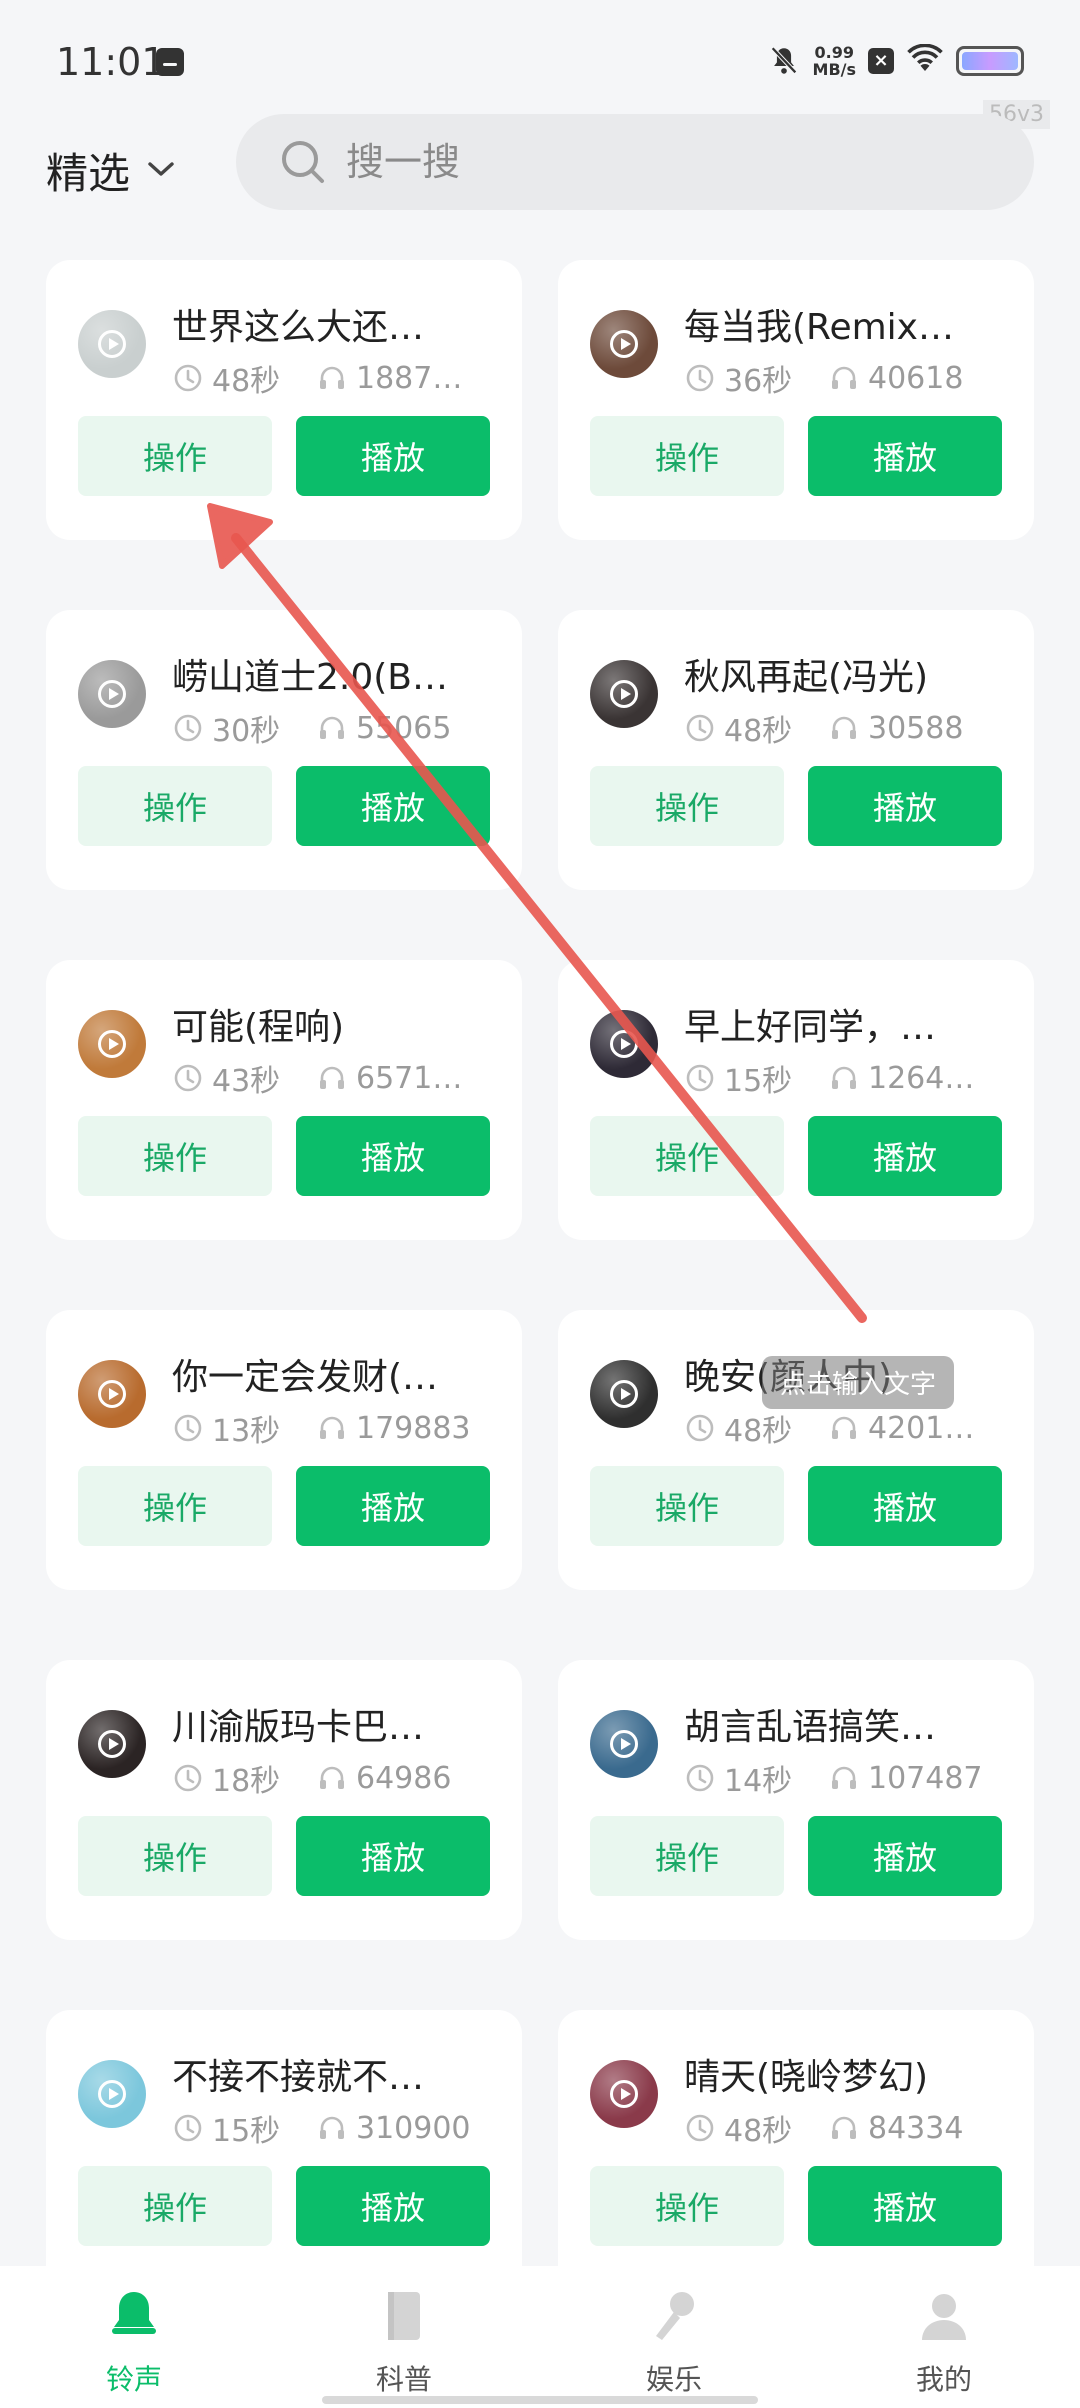  Describe the element at coordinates (327, 1024) in the screenshot. I see `ringtone-title: 可能(程响)` at that location.